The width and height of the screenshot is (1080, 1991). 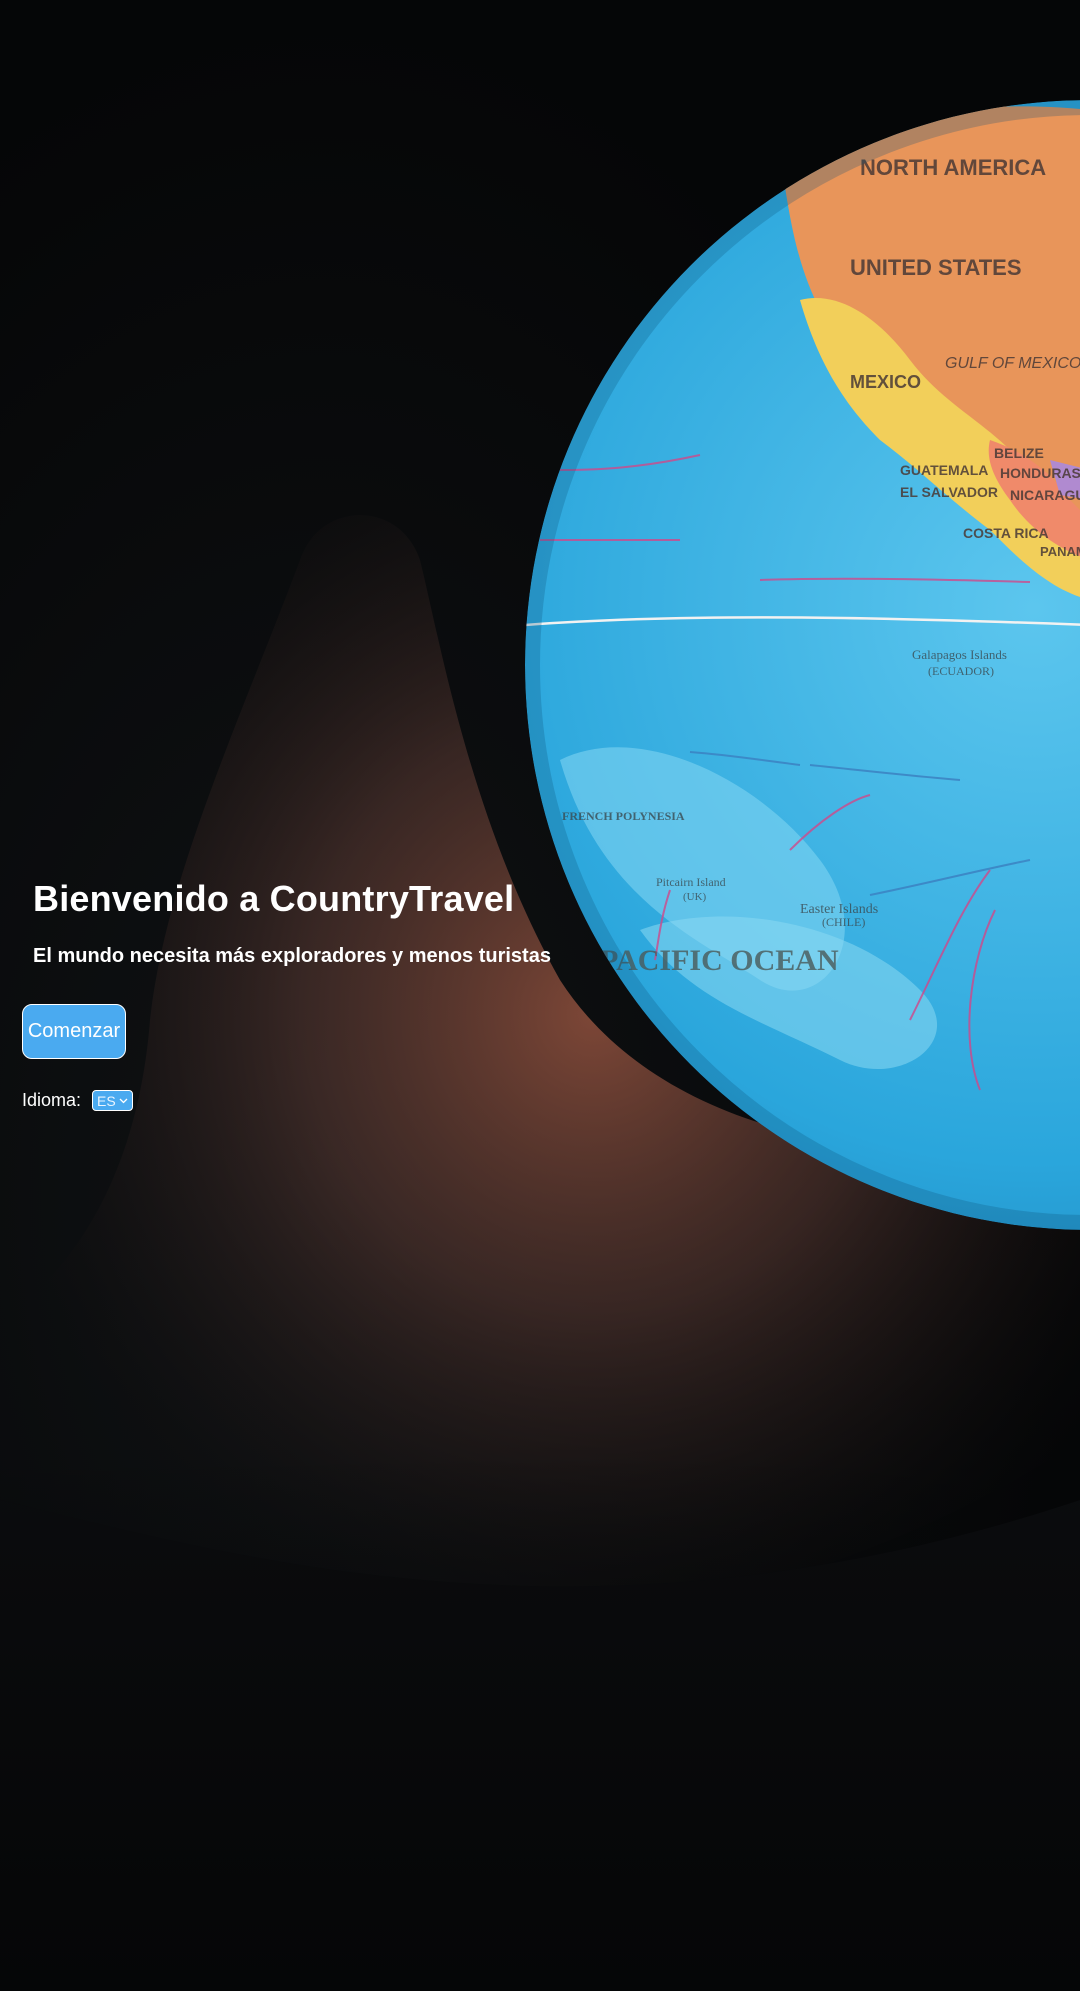 I want to click on language-selected-value: ES, so click(x=106, y=1100).